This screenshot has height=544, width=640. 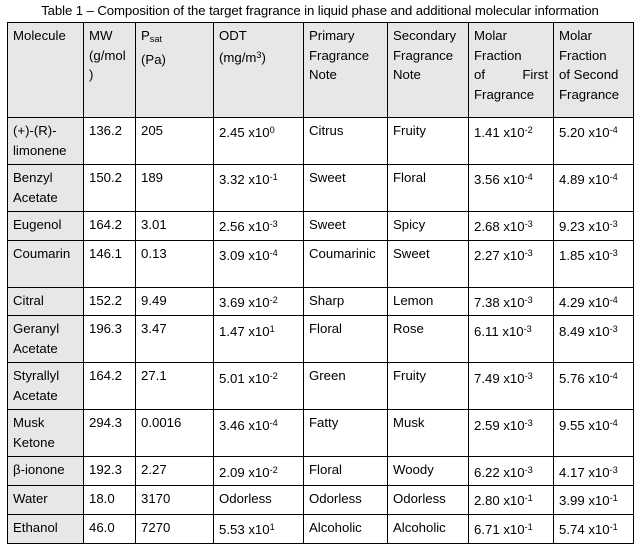 What do you see at coordinates (588, 472) in the screenshot?
I see `cell-molar-fraction-second-value: 4.17 x10-3` at bounding box center [588, 472].